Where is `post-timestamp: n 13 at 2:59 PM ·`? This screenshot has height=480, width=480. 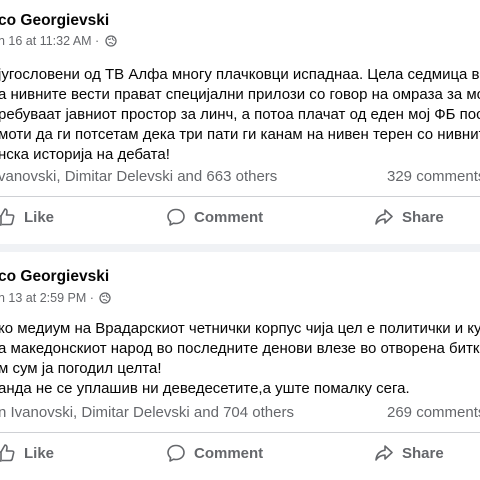 post-timestamp: n 13 at 2:59 PM · is located at coordinates (56, 299).